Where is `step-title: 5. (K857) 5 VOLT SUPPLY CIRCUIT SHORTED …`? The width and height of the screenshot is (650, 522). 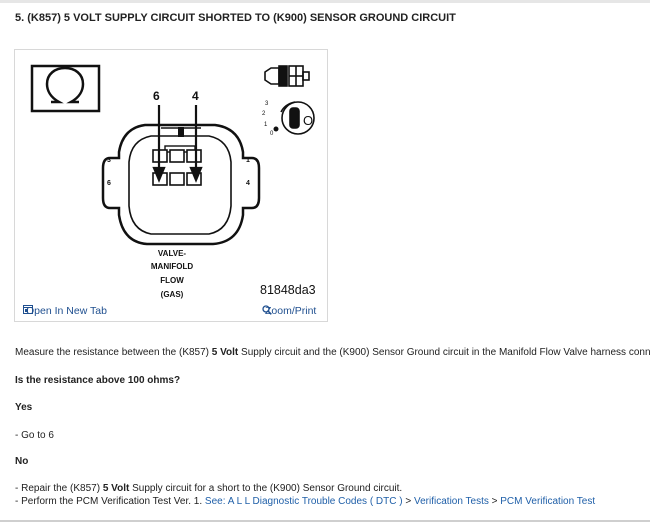 step-title: 5. (K857) 5 VOLT SUPPLY CIRCUIT SHORTED … is located at coordinates (235, 18).